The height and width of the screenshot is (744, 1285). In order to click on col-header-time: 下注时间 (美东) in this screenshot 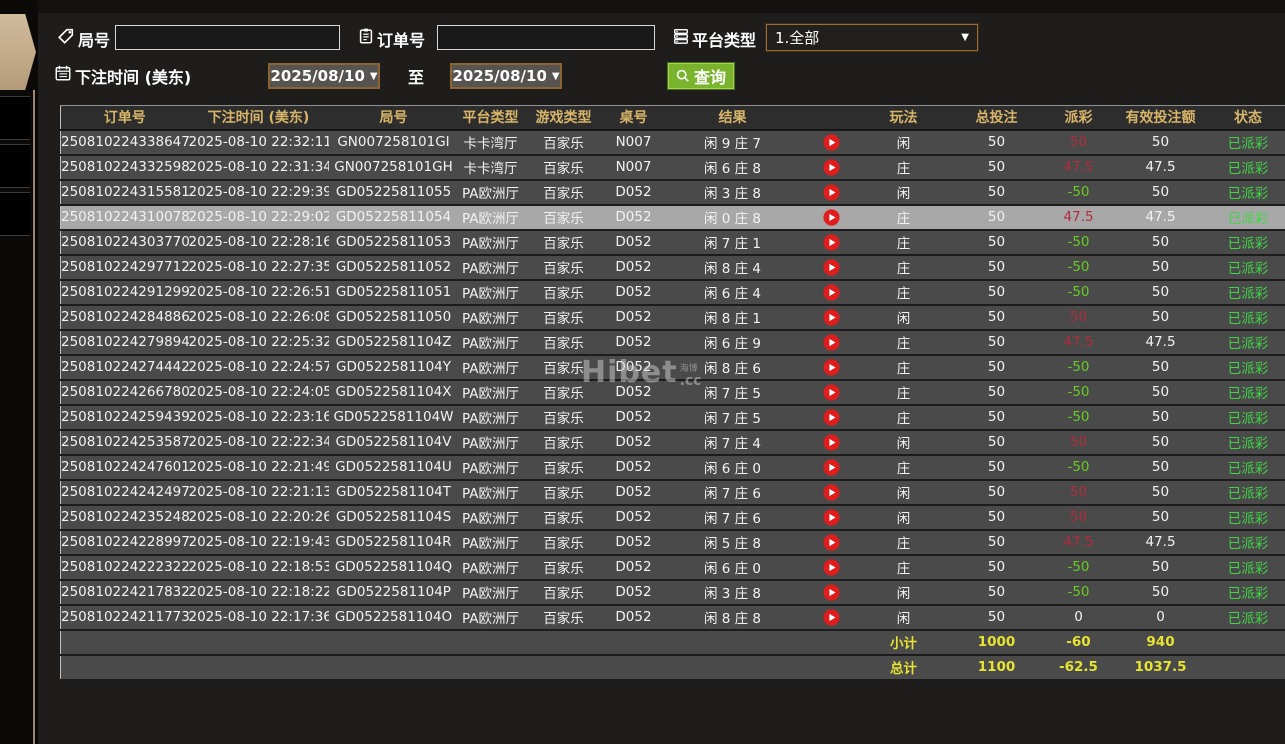, I will do `click(258, 118)`.